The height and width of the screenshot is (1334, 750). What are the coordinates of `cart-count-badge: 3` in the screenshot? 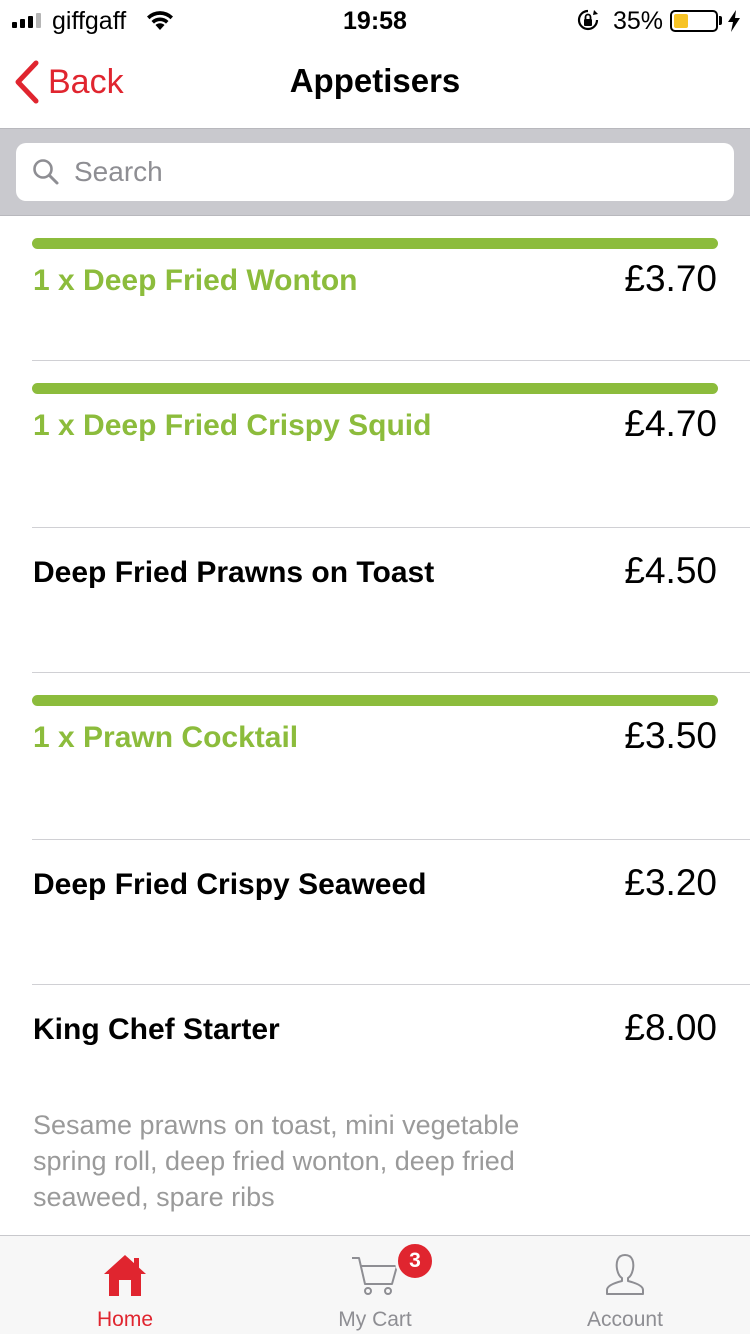 It's located at (415, 1261).